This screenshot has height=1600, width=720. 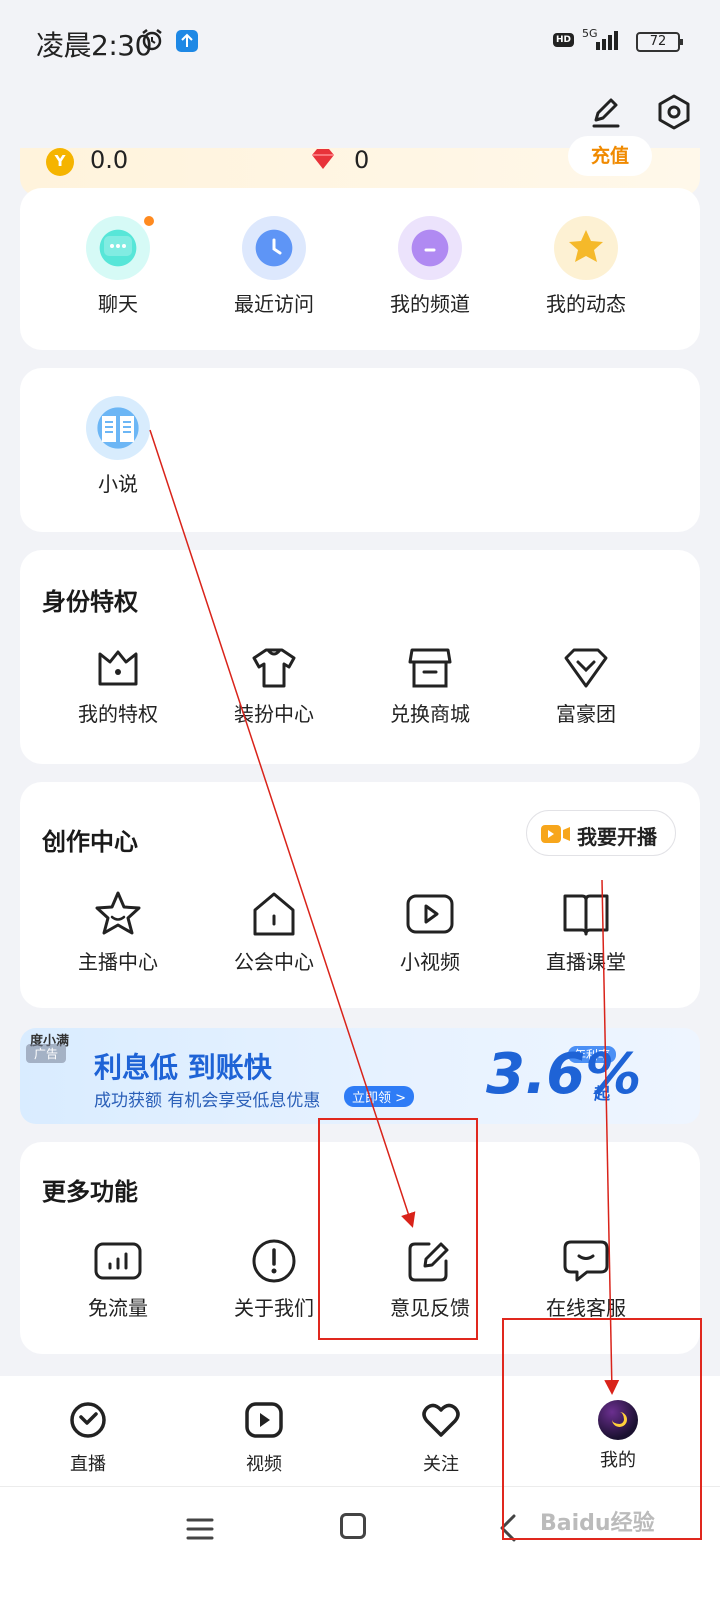 I want to click on service-icon, so click(x=586, y=1261).